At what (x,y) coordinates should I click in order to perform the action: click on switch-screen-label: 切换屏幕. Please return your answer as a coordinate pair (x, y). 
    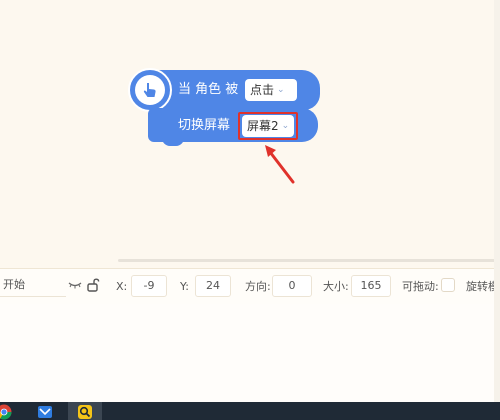
    Looking at the image, I should click on (204, 125).